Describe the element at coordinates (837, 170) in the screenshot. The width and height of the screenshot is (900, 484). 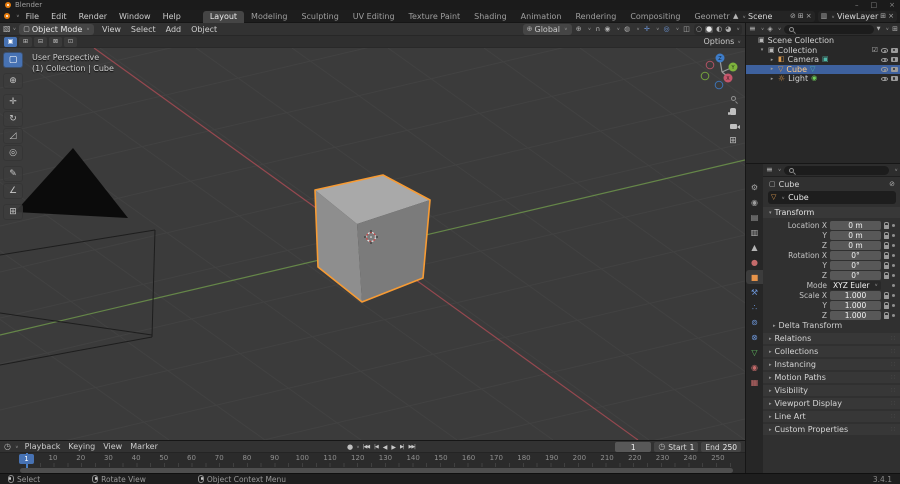
I see `properties-search-input` at that location.